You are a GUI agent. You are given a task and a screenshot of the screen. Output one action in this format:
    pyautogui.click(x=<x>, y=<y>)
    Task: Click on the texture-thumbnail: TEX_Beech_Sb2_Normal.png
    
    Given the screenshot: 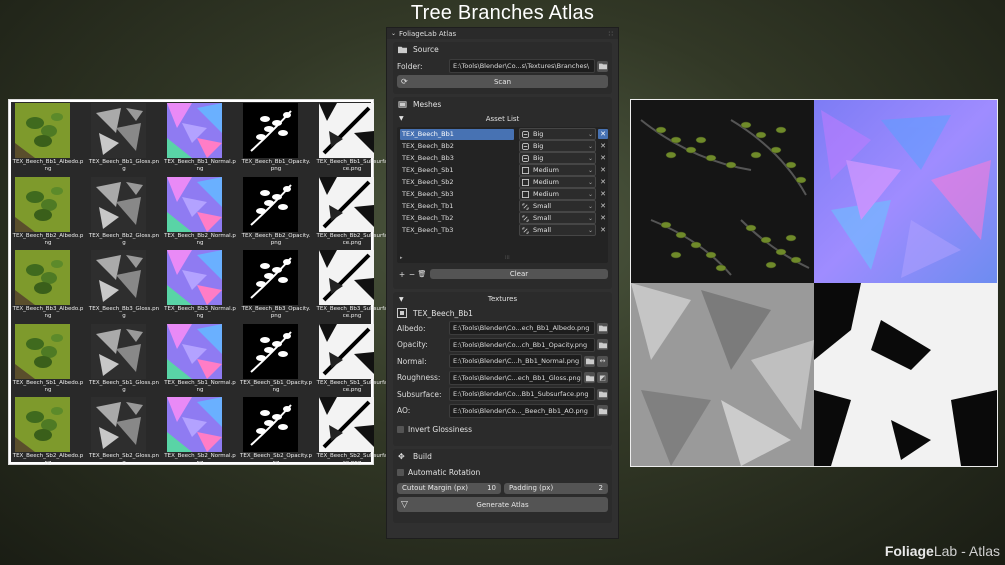 What is the action you would take?
    pyautogui.click(x=200, y=432)
    